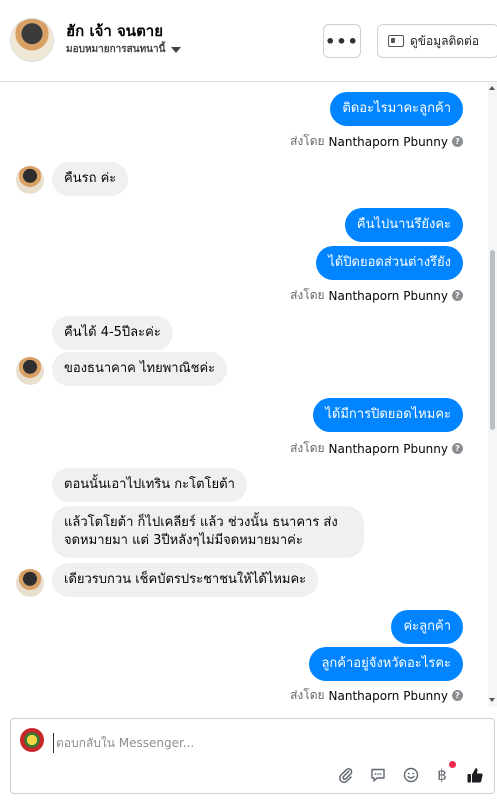  What do you see at coordinates (90, 179) in the screenshot?
I see `incoming-message: คืนรถ ค่ะ` at bounding box center [90, 179].